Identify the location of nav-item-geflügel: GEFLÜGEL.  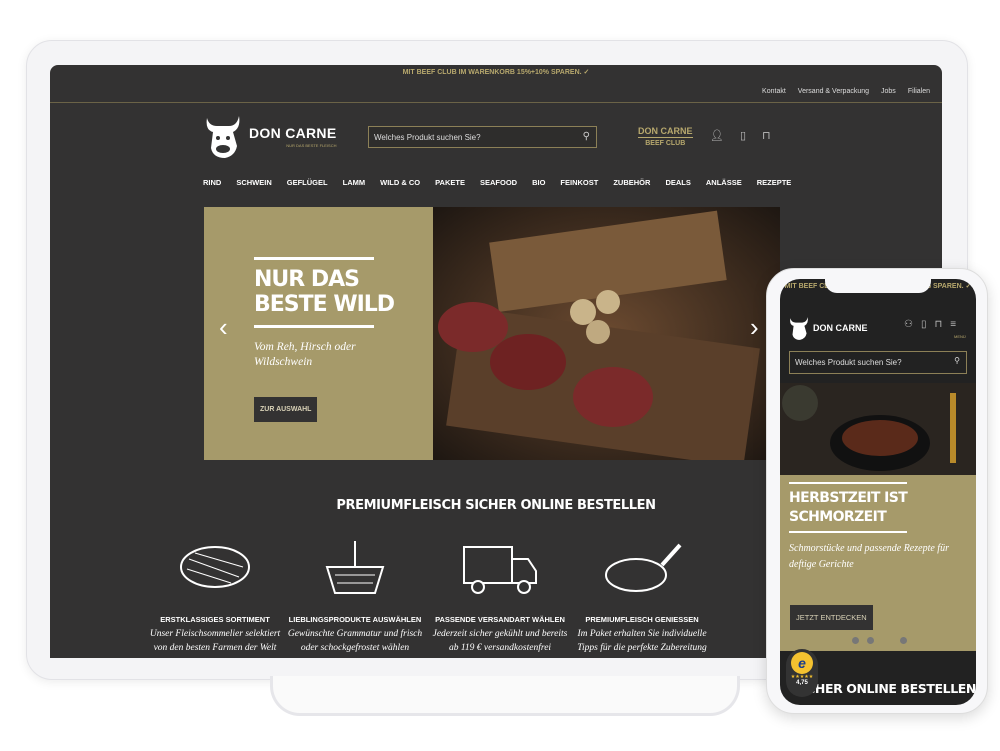
(307, 182).